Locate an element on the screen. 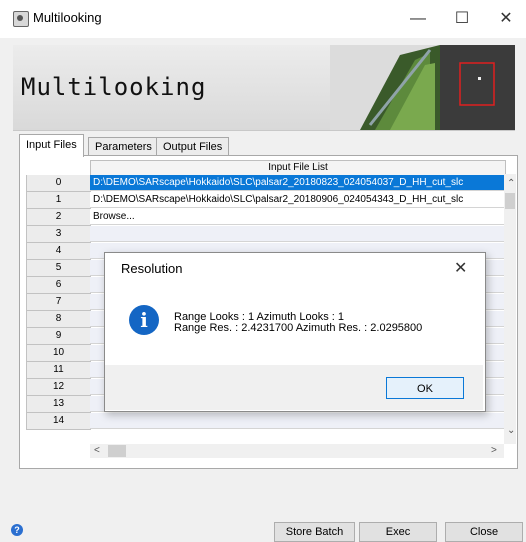 This screenshot has width=526, height=542. row-number: 14 is located at coordinates (58, 421).